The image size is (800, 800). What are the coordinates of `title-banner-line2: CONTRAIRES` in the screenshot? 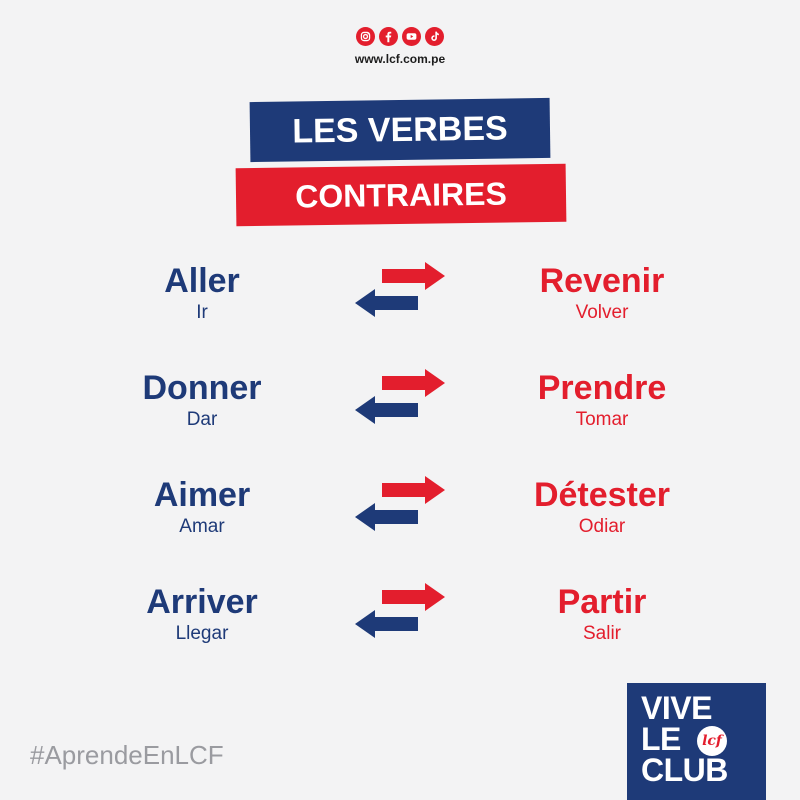 It's located at (401, 195).